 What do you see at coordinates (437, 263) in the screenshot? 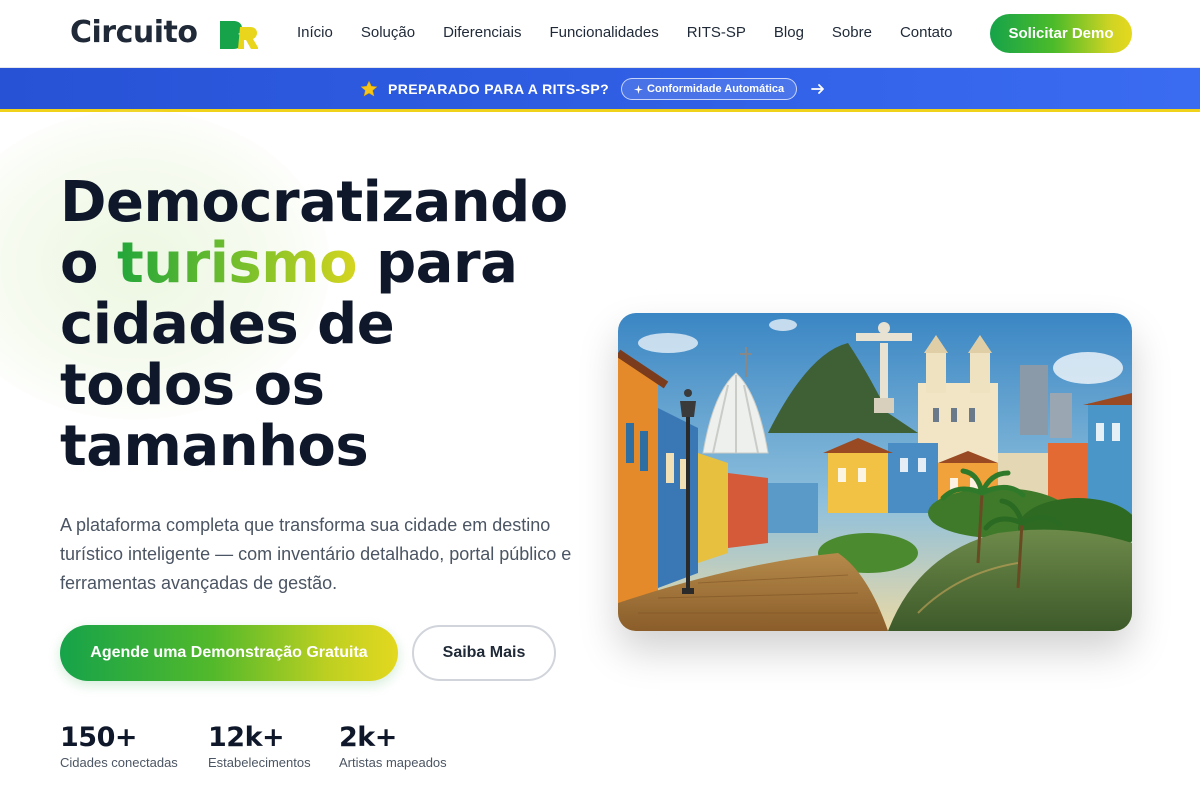
I see `hero-title-para: para` at bounding box center [437, 263].